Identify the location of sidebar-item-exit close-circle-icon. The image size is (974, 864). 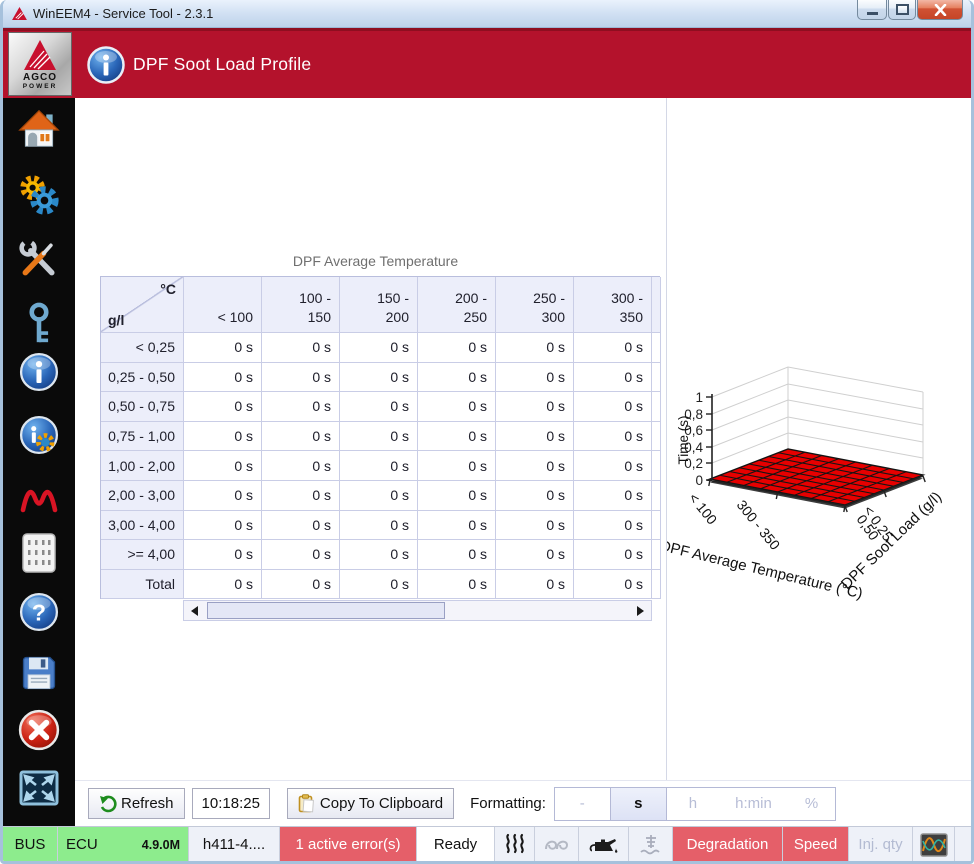
(39, 730).